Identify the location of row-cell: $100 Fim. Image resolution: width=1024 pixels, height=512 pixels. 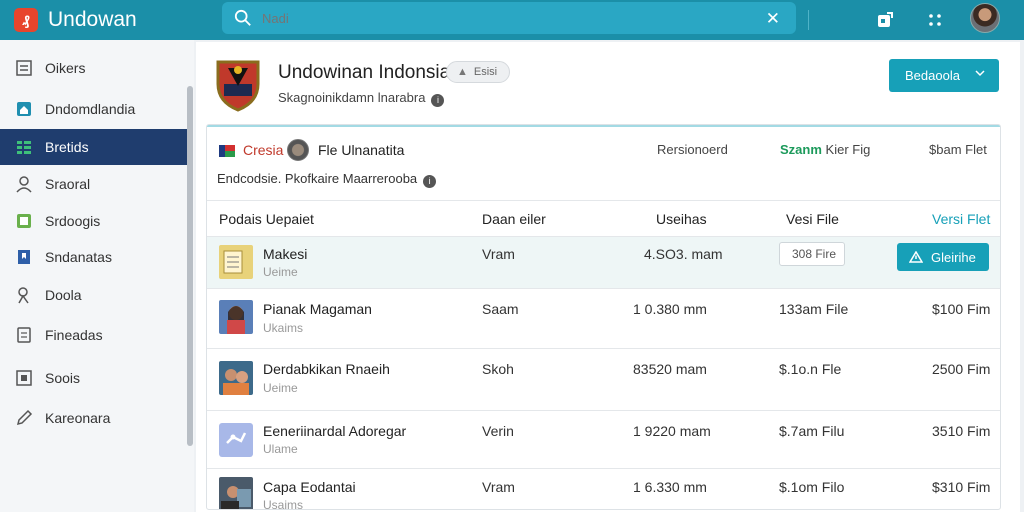
(961, 309).